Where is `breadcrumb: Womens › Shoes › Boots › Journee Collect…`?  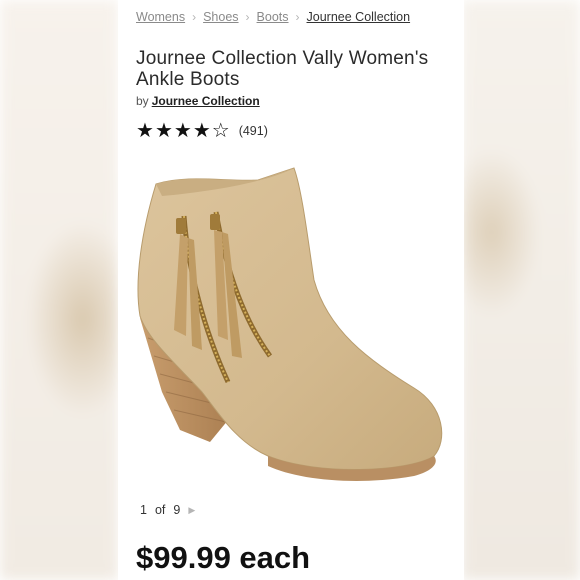
breadcrumb: Womens › Shoes › Boots › Journee Collect… is located at coordinates (273, 17).